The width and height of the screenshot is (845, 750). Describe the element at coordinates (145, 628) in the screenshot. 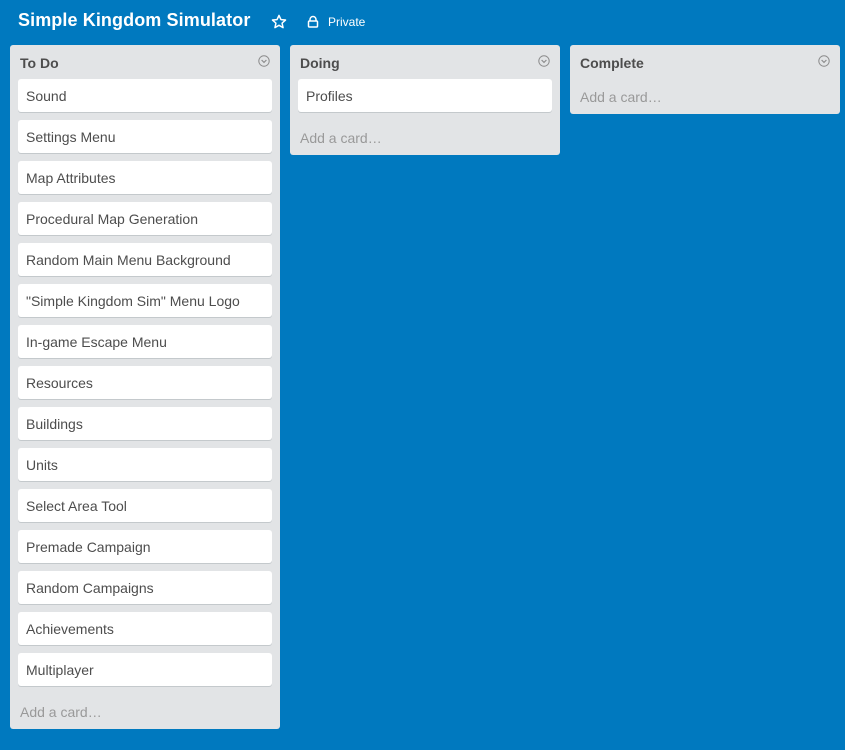

I see `card-achievements: Achievements` at that location.